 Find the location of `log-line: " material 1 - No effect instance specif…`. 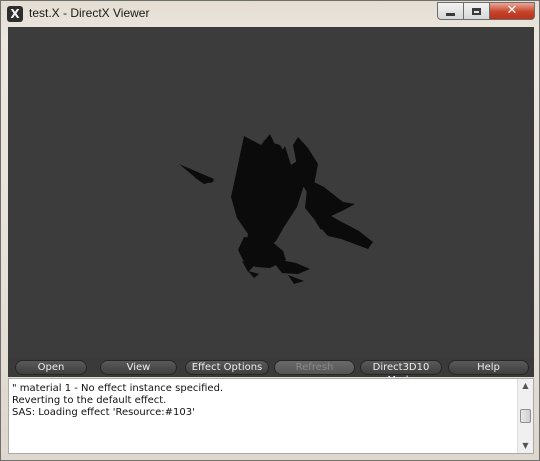

log-line: " material 1 - No effect instance specif… is located at coordinates (118, 388).